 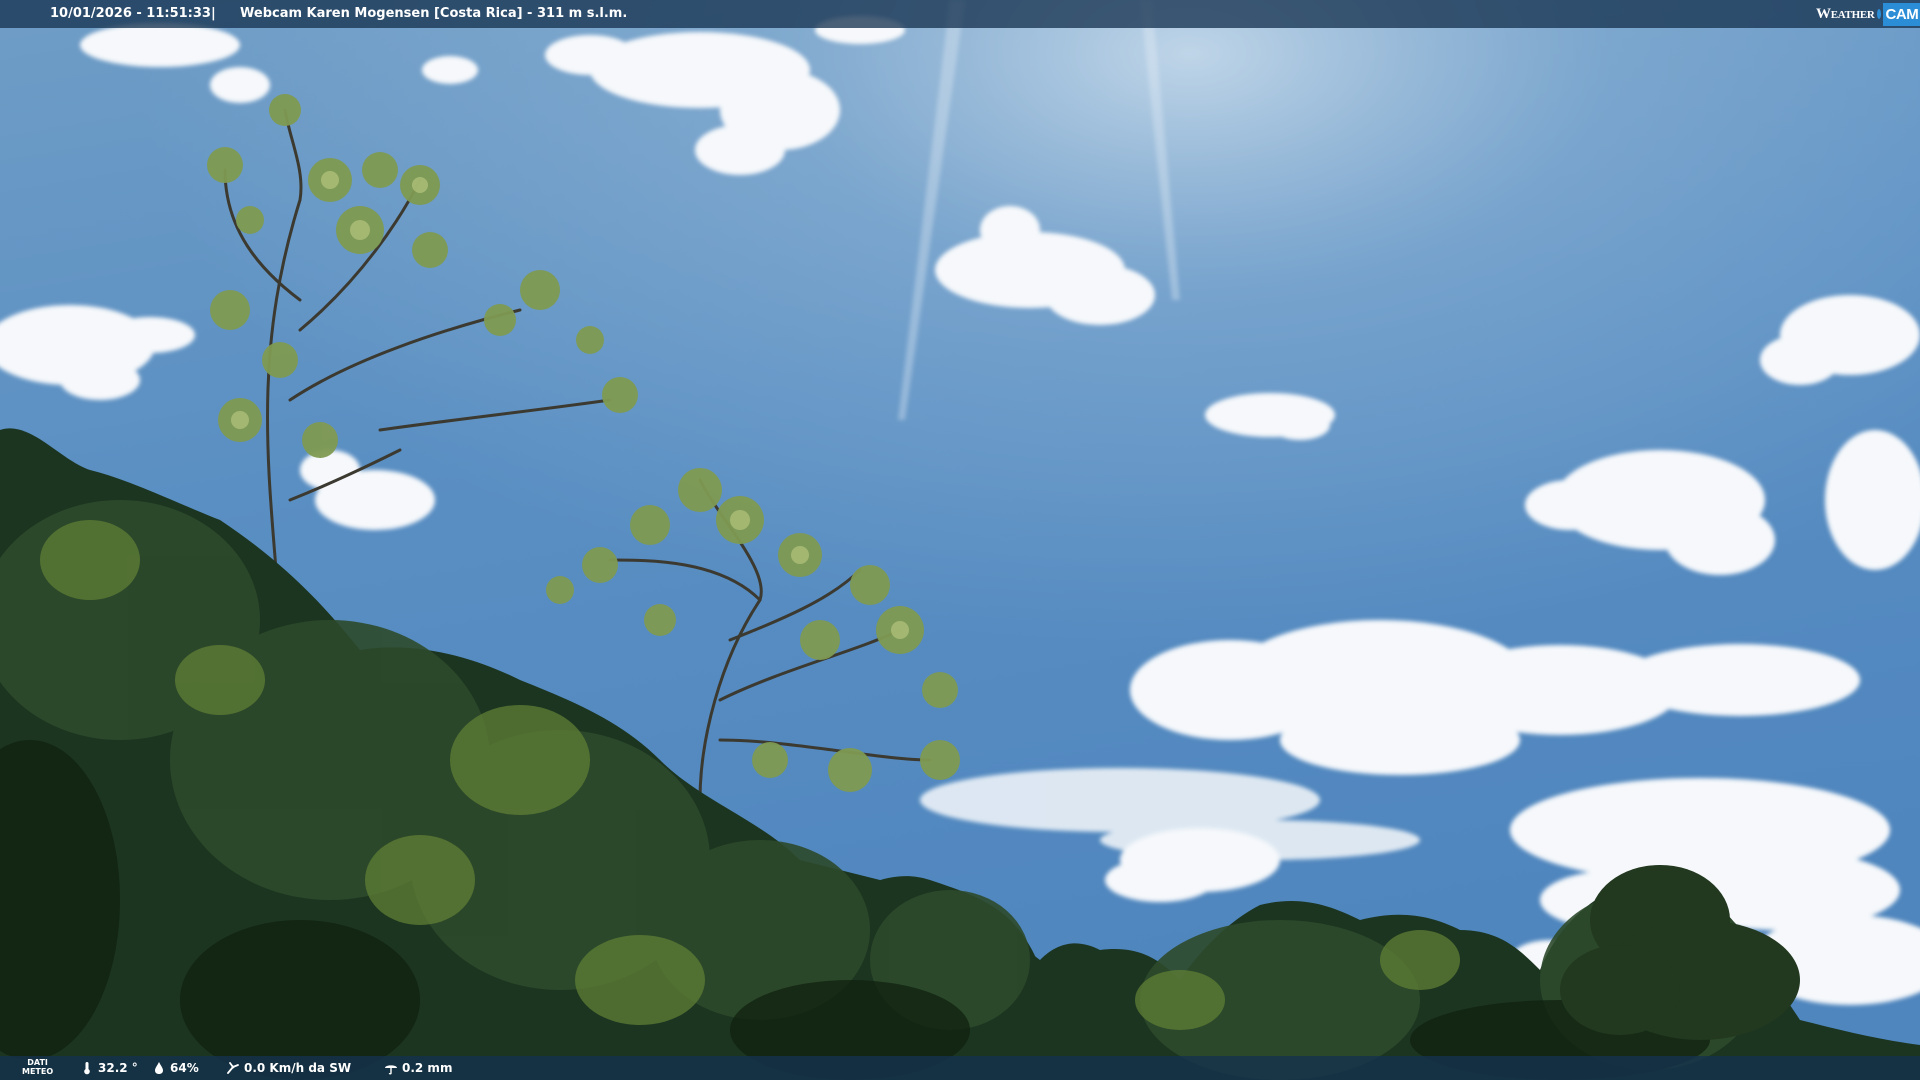 I want to click on logo-word: Weather, so click(x=1845, y=13).